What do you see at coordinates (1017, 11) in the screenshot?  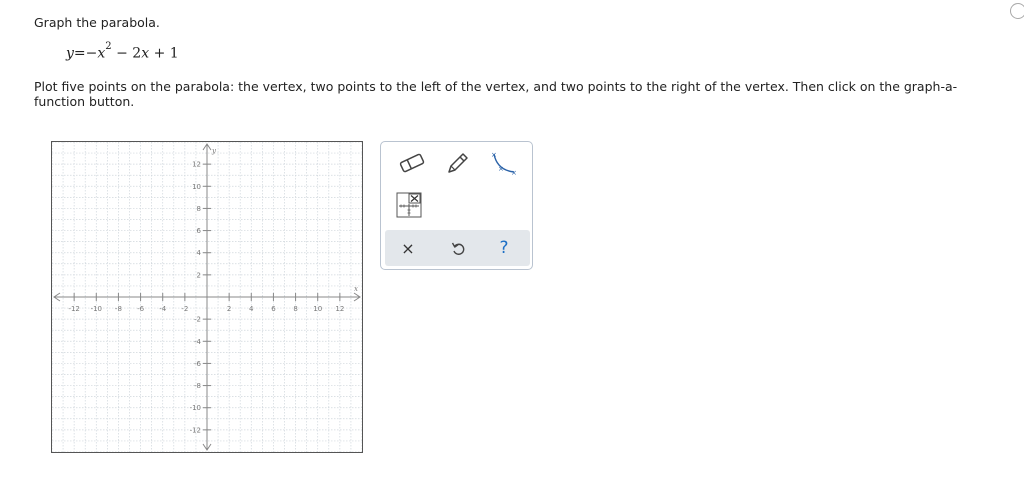 I see `corner-badge` at bounding box center [1017, 11].